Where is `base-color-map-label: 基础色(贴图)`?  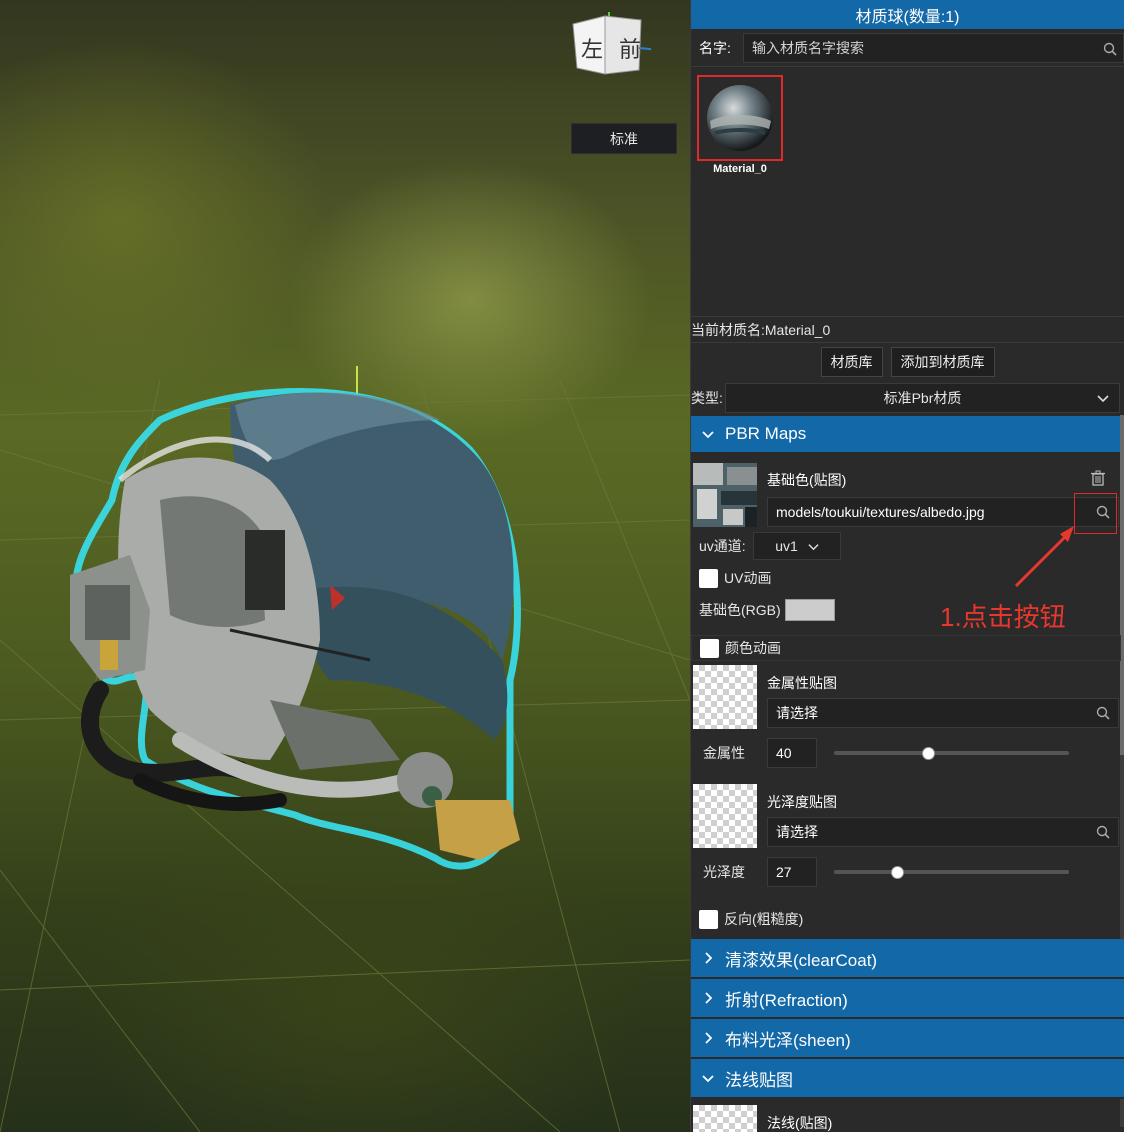 base-color-map-label: 基础色(贴图) is located at coordinates (807, 480).